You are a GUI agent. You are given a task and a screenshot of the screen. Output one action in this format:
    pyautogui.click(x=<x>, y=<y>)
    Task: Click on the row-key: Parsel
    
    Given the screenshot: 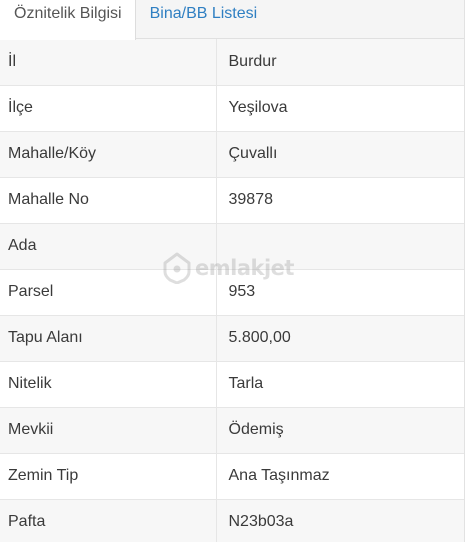 What is the action you would take?
    pyautogui.click(x=108, y=292)
    